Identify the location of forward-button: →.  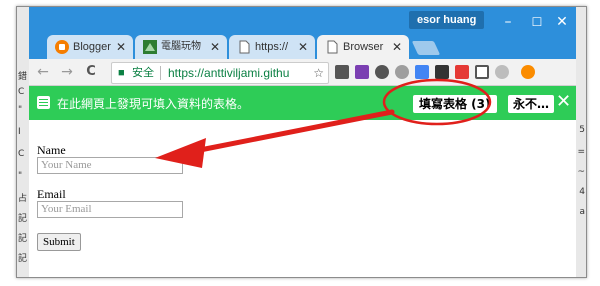
(67, 72).